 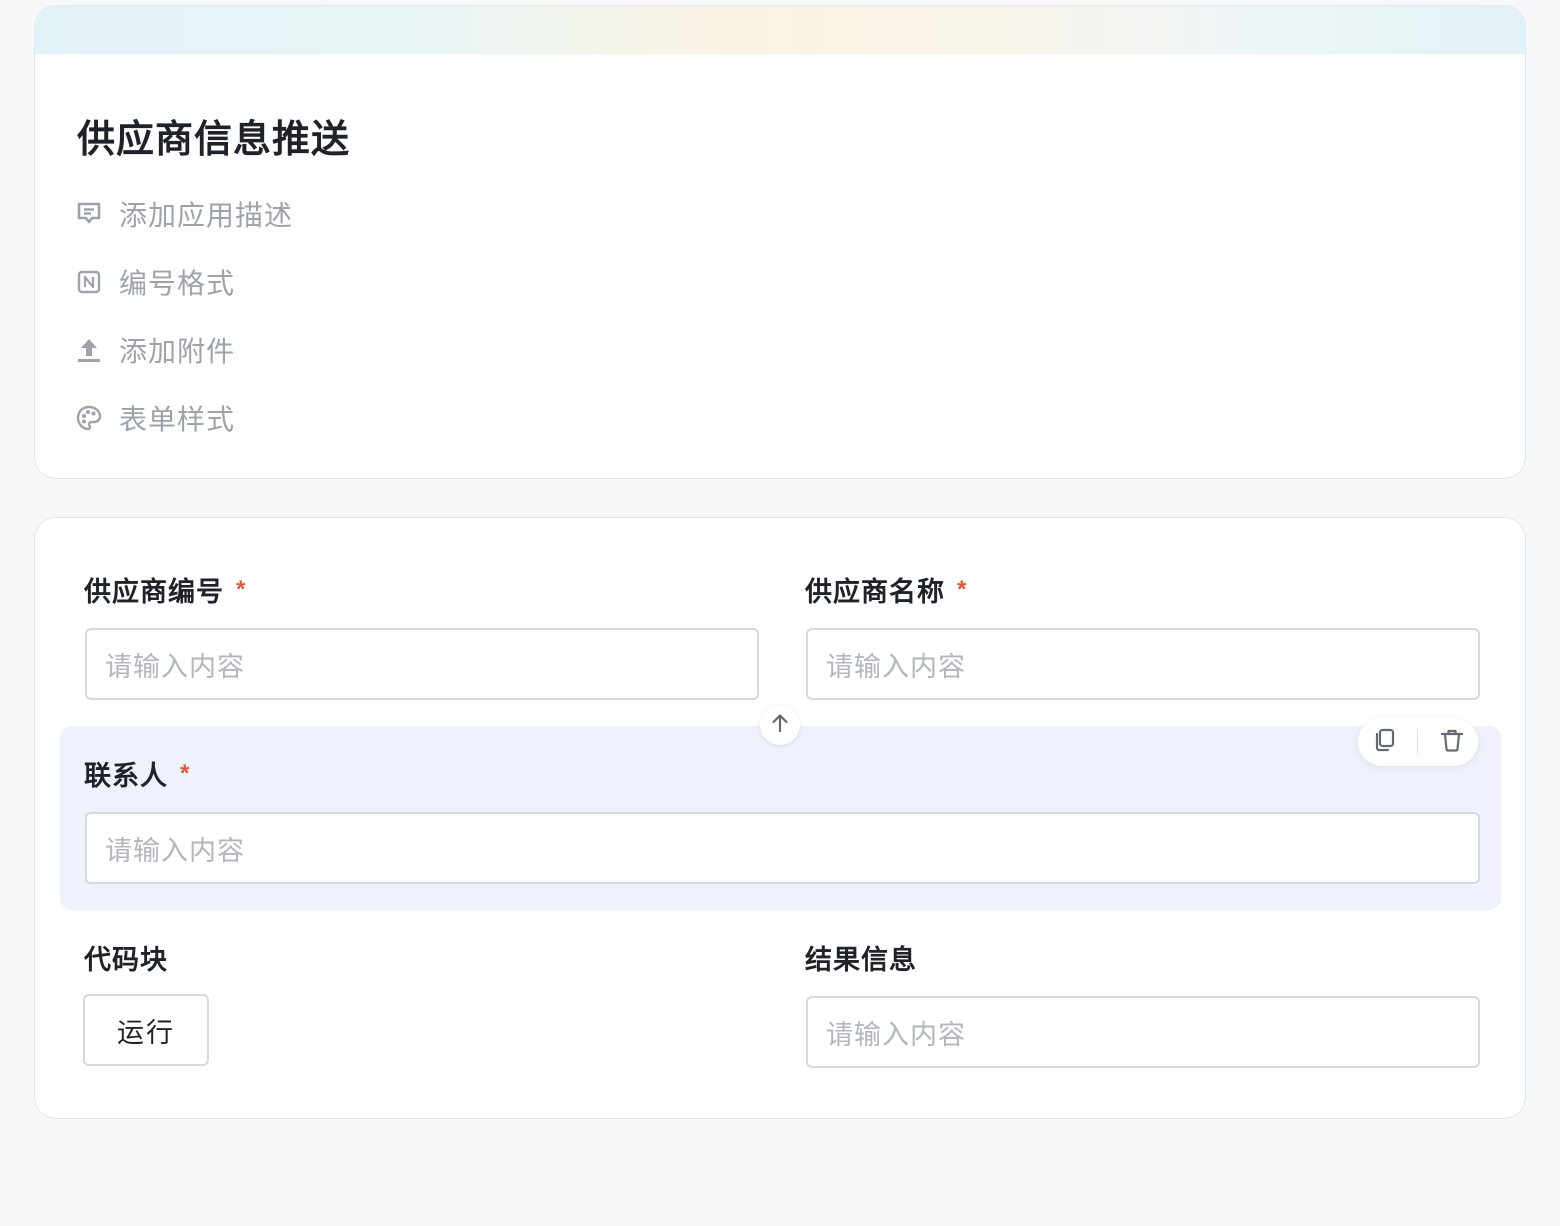 I want to click on result-info-label: 结果信息, so click(x=861, y=960).